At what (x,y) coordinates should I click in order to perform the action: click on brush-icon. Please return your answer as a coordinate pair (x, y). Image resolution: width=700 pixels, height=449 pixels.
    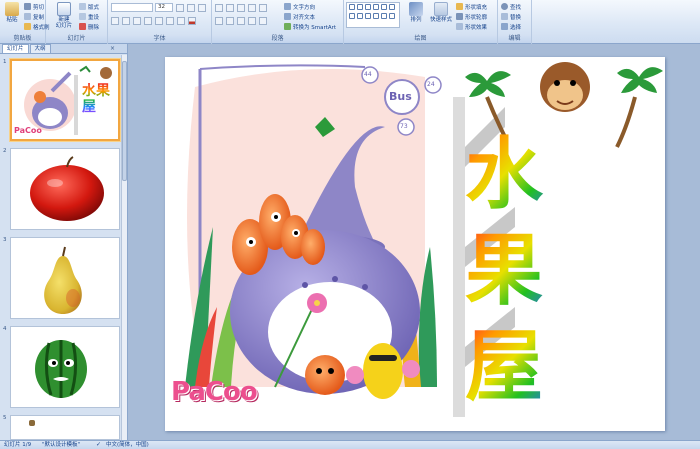
    Looking at the image, I should click on (27, 26).